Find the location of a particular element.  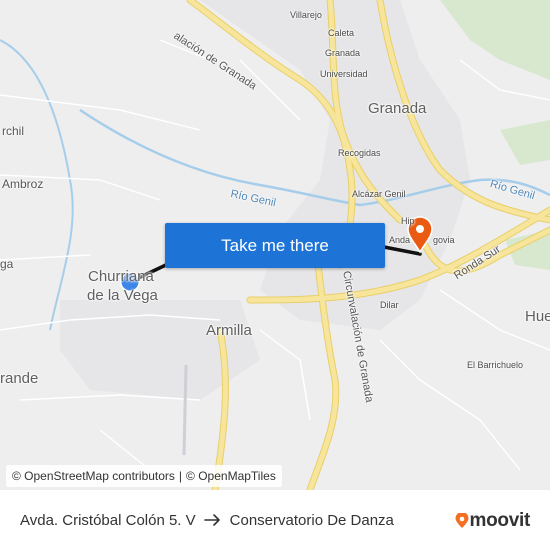

town-label: Armilla is located at coordinates (229, 330).